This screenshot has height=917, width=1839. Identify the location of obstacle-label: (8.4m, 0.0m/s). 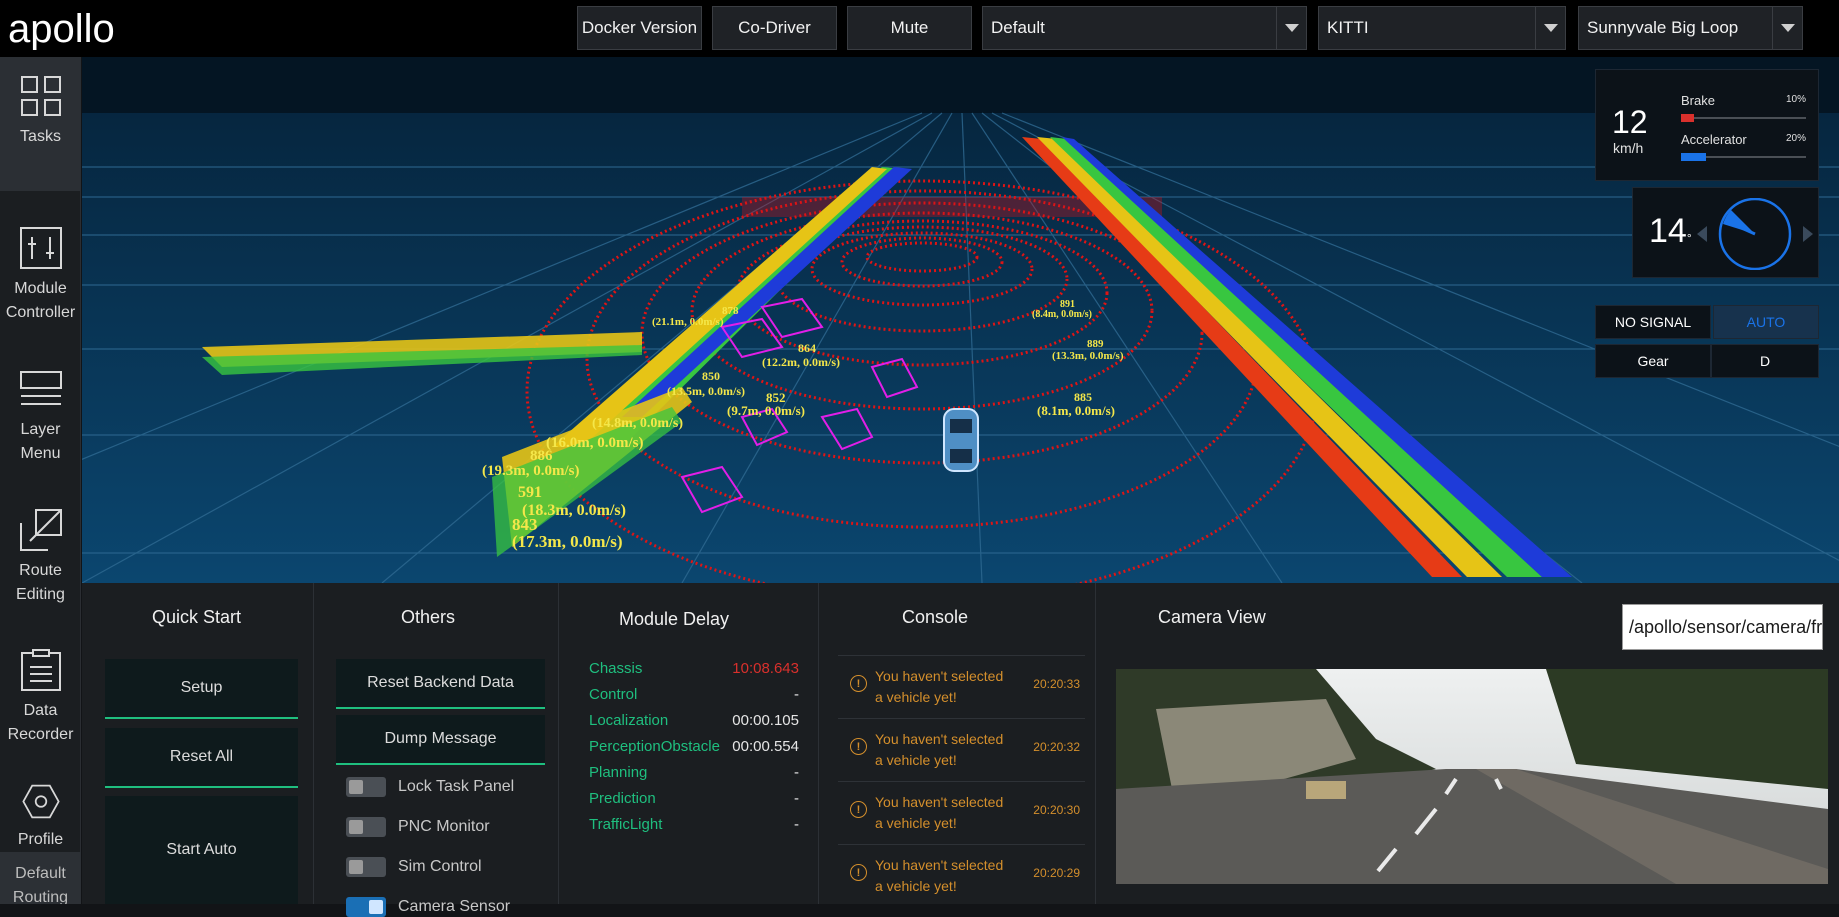
(1062, 314).